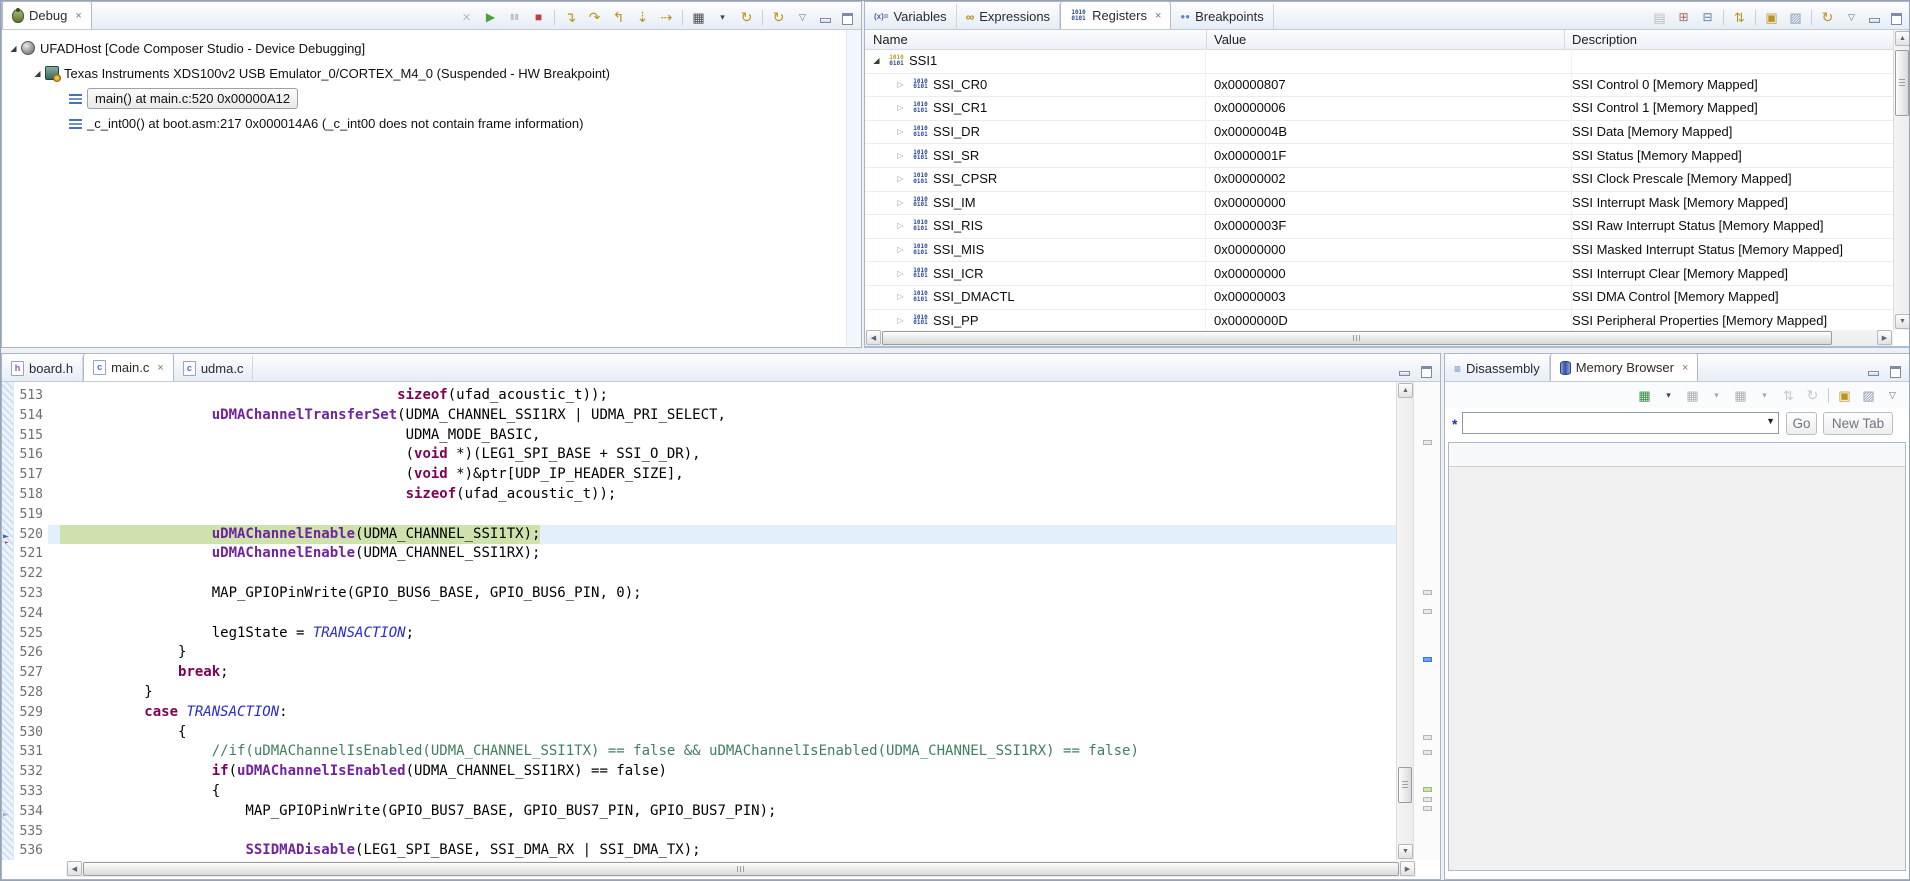  Describe the element at coordinates (1707, 17) in the screenshot. I see `collapse-all-icon: ⊟` at that location.